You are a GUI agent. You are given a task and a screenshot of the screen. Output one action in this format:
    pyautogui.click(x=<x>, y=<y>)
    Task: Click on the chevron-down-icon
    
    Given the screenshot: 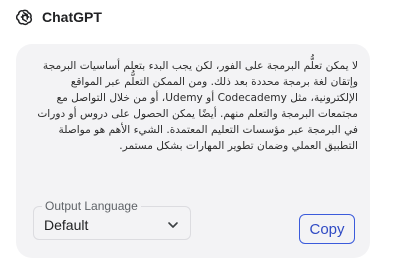 What is the action you would take?
    pyautogui.click(x=173, y=224)
    